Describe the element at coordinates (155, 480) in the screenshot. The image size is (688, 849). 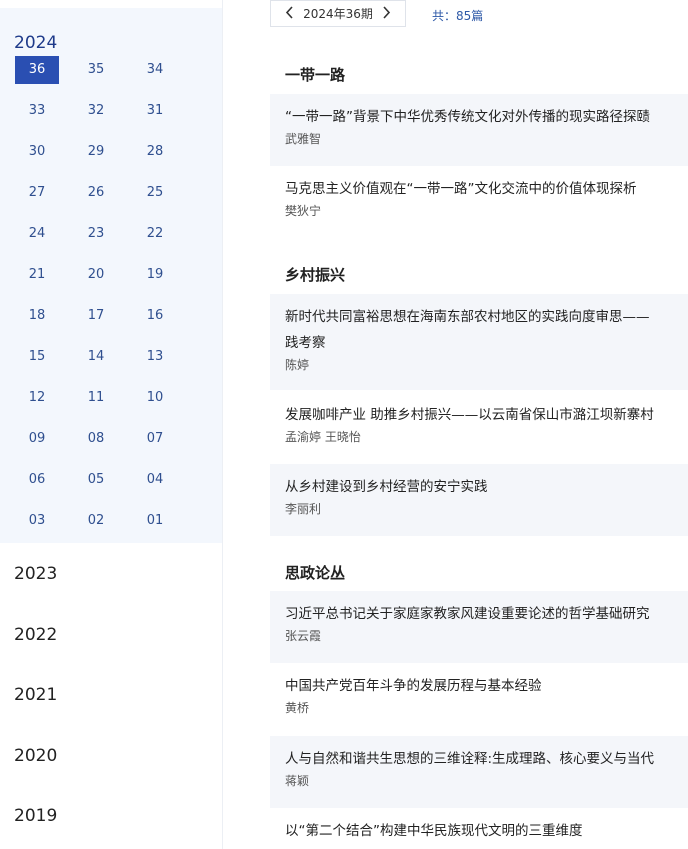
I see `issue-link: 04` at that location.